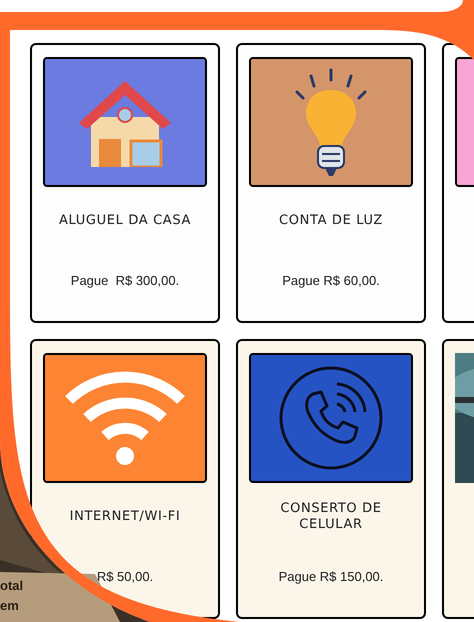 The image size is (474, 622). I want to click on panel-text: otal, so click(12, 586).